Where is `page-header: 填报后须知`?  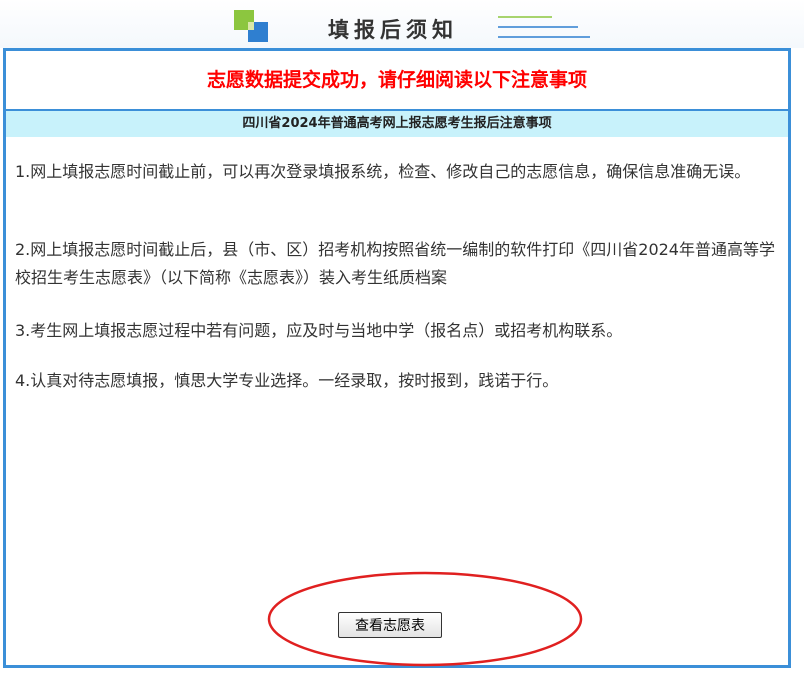
page-header: 填报后须知 is located at coordinates (402, 24).